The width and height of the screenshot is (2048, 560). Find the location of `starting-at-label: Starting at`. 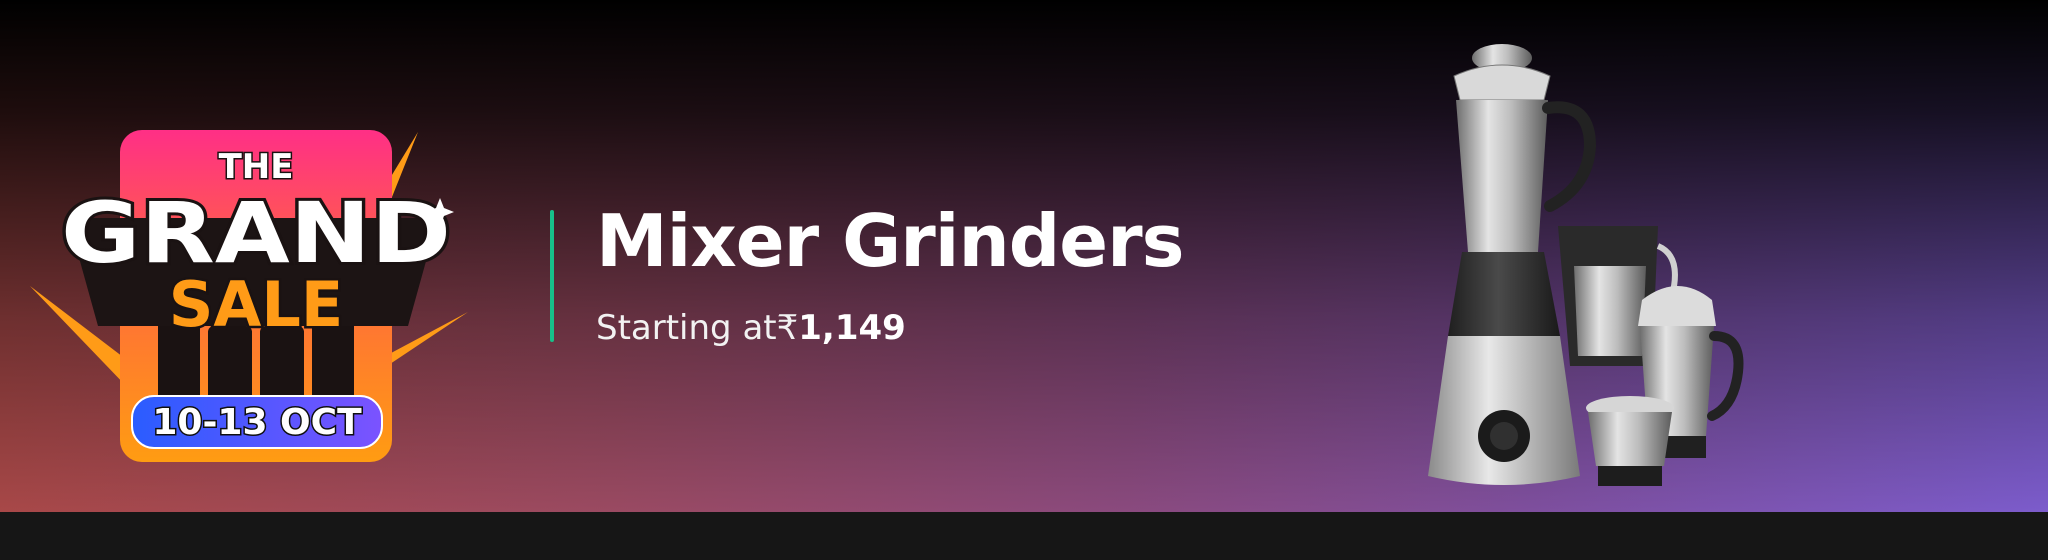

starting-at-label: Starting at is located at coordinates (686, 328).